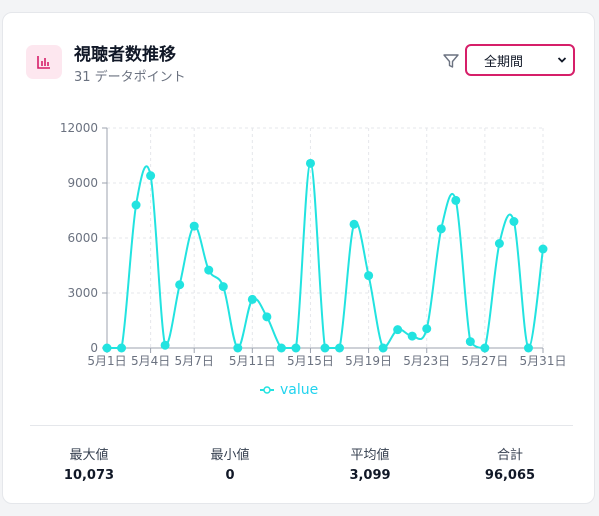 Image resolution: width=599 pixels, height=516 pixels. What do you see at coordinates (82, 293) in the screenshot?
I see `y-tick-label: 3000` at bounding box center [82, 293].